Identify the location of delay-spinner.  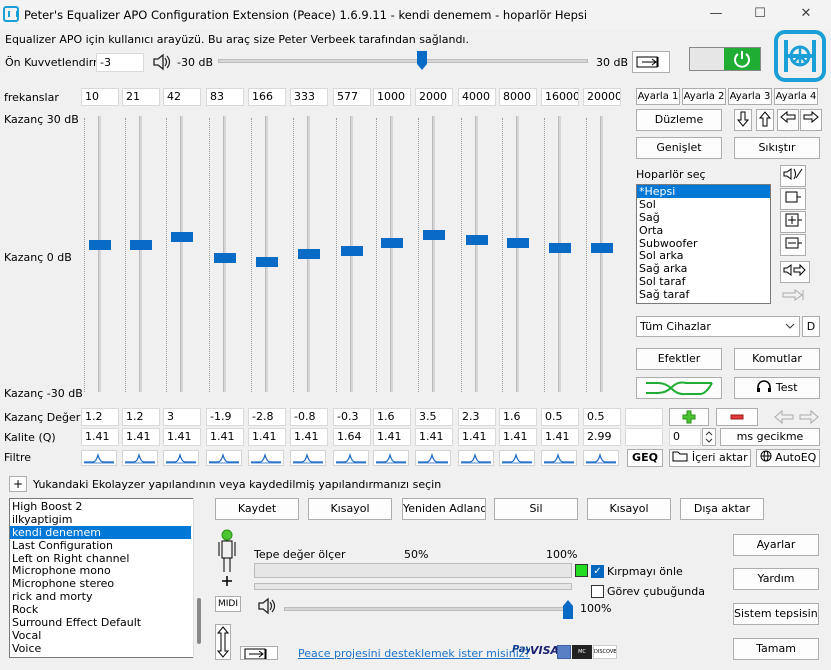
(709, 437).